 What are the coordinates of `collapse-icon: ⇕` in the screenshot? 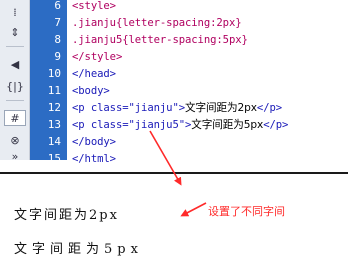 It's located at (15, 32).